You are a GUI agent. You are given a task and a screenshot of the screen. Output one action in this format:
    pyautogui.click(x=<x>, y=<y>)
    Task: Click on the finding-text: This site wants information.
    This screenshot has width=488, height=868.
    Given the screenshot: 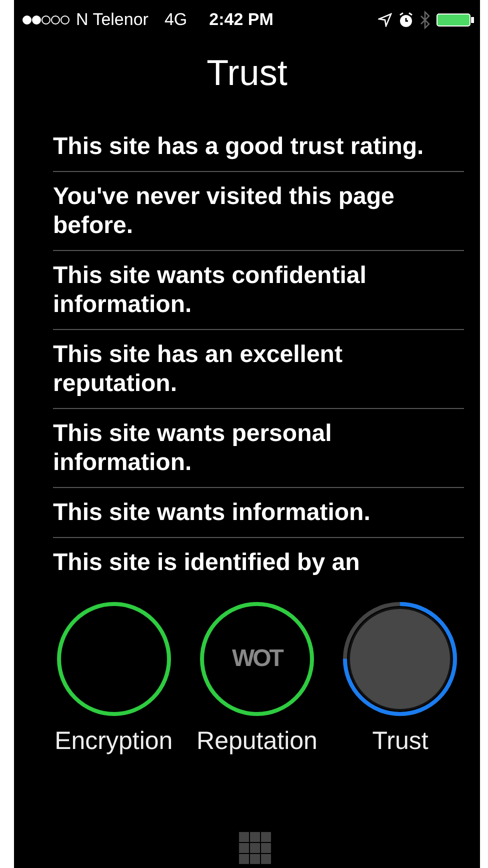 What is the action you would take?
    pyautogui.click(x=258, y=513)
    